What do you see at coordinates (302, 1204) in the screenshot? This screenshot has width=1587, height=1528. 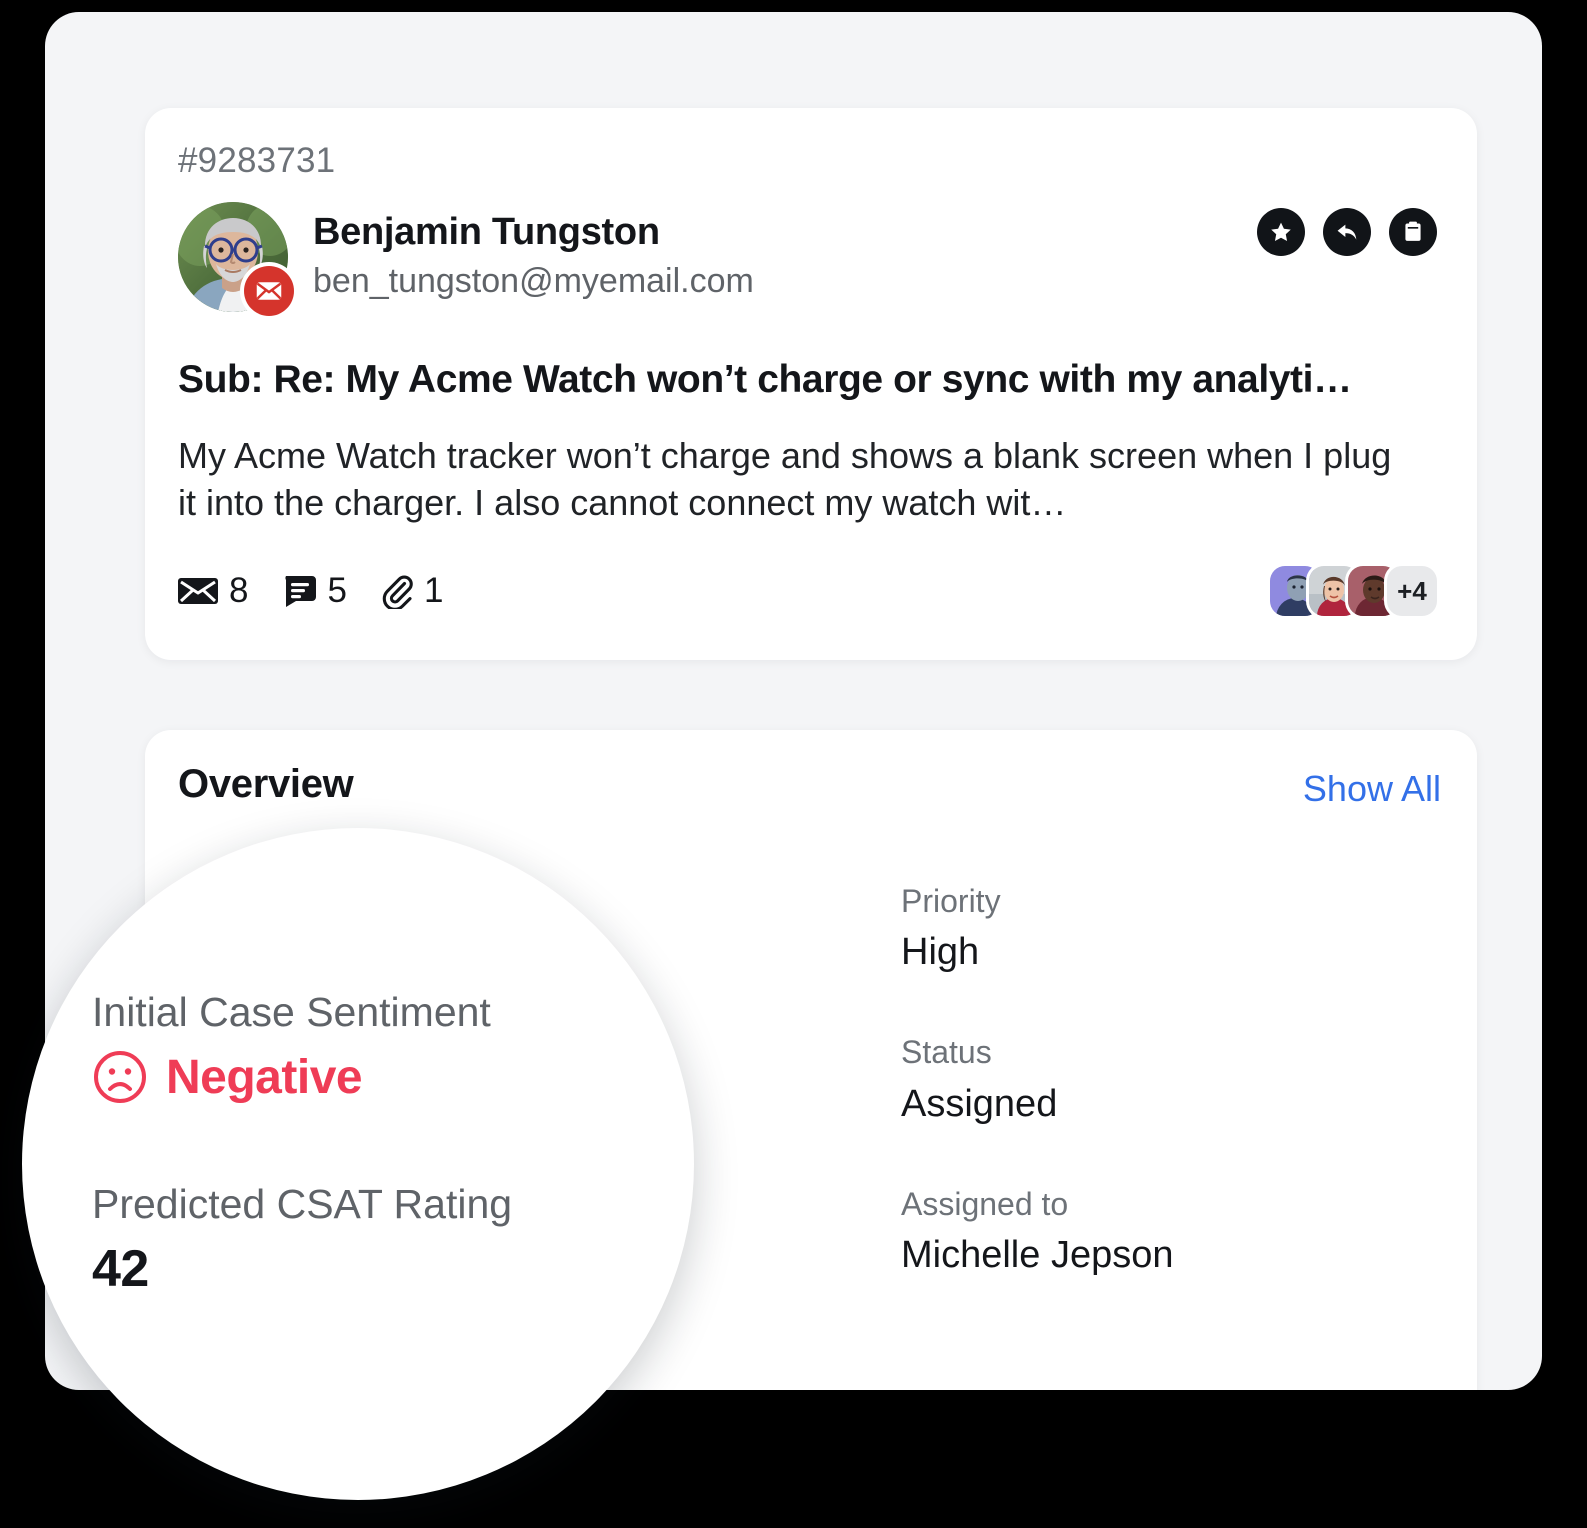 I see `magnified-csat-label: Predicted CSAT Rating` at bounding box center [302, 1204].